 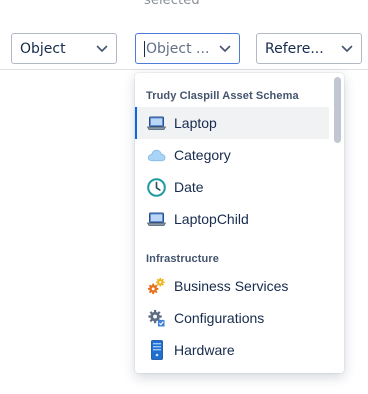 What do you see at coordinates (337, 110) in the screenshot?
I see `dropdown-scrollbar` at bounding box center [337, 110].